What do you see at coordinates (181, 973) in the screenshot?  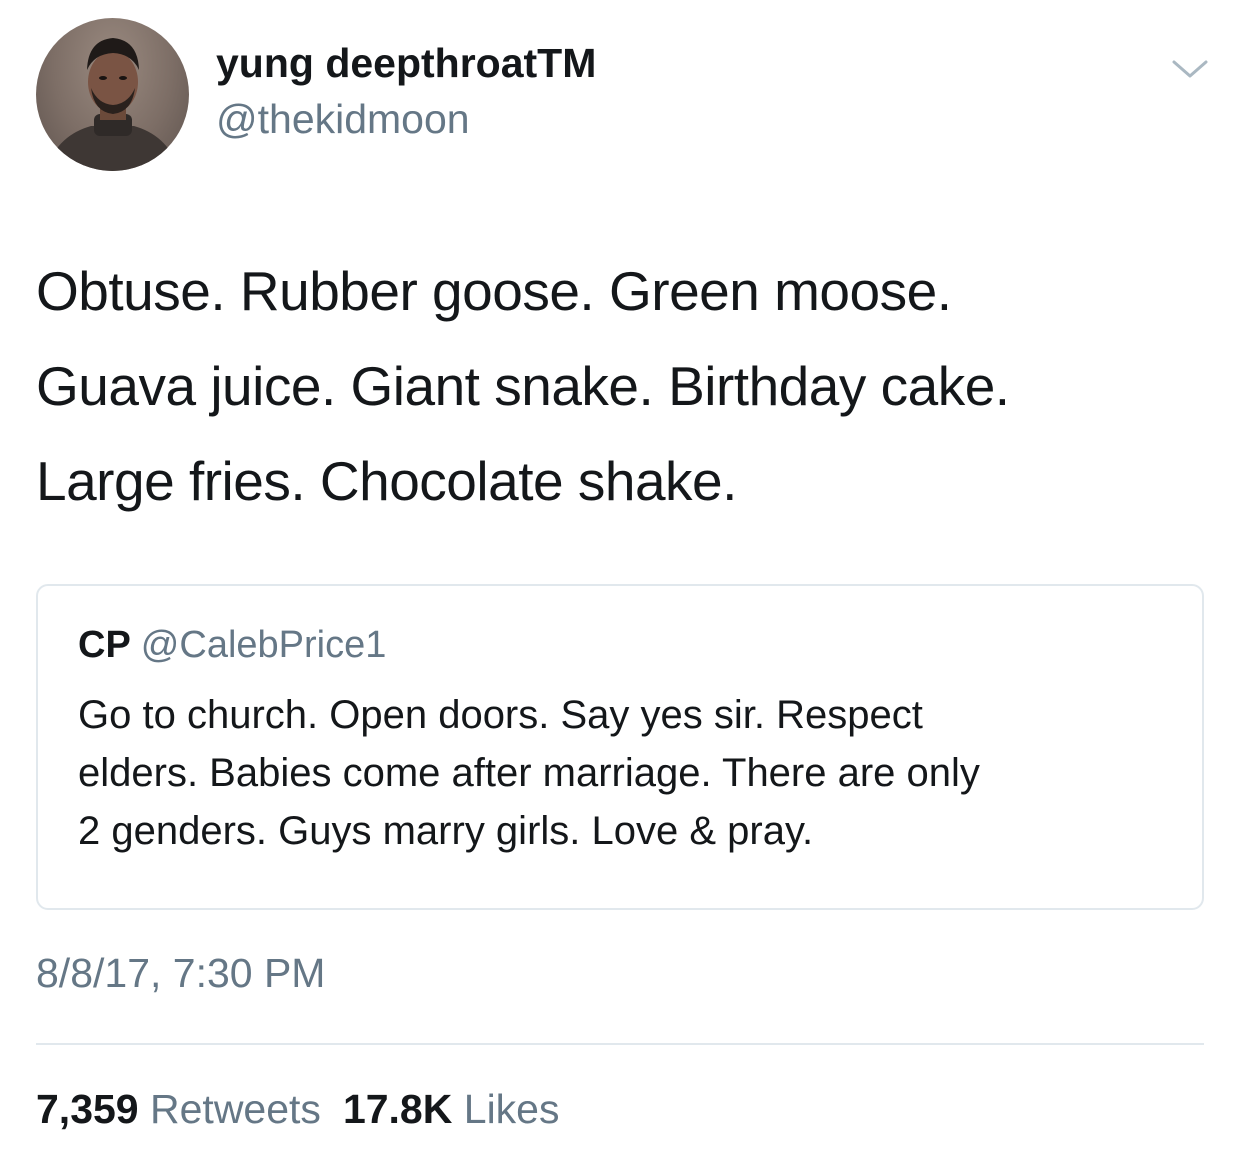 I see `tweet-timestamp: 8/8/17, 7:30 PM` at bounding box center [181, 973].